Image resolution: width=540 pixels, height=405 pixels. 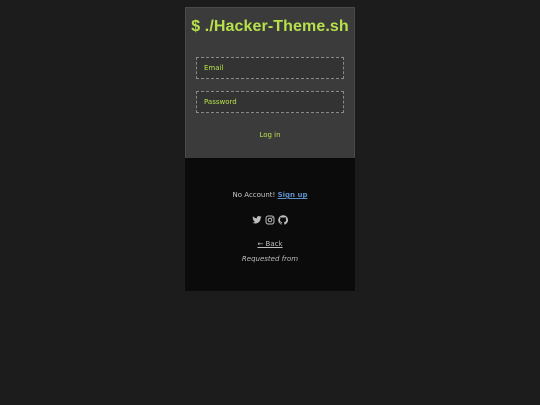 I want to click on email-field, so click(x=270, y=68).